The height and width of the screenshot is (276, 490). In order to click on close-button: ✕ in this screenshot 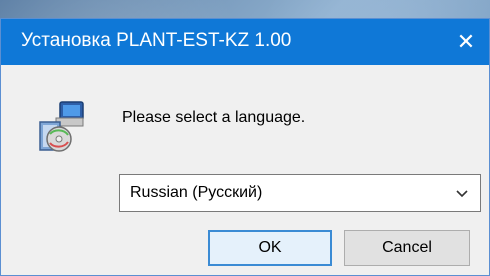, I will do `click(466, 42)`.